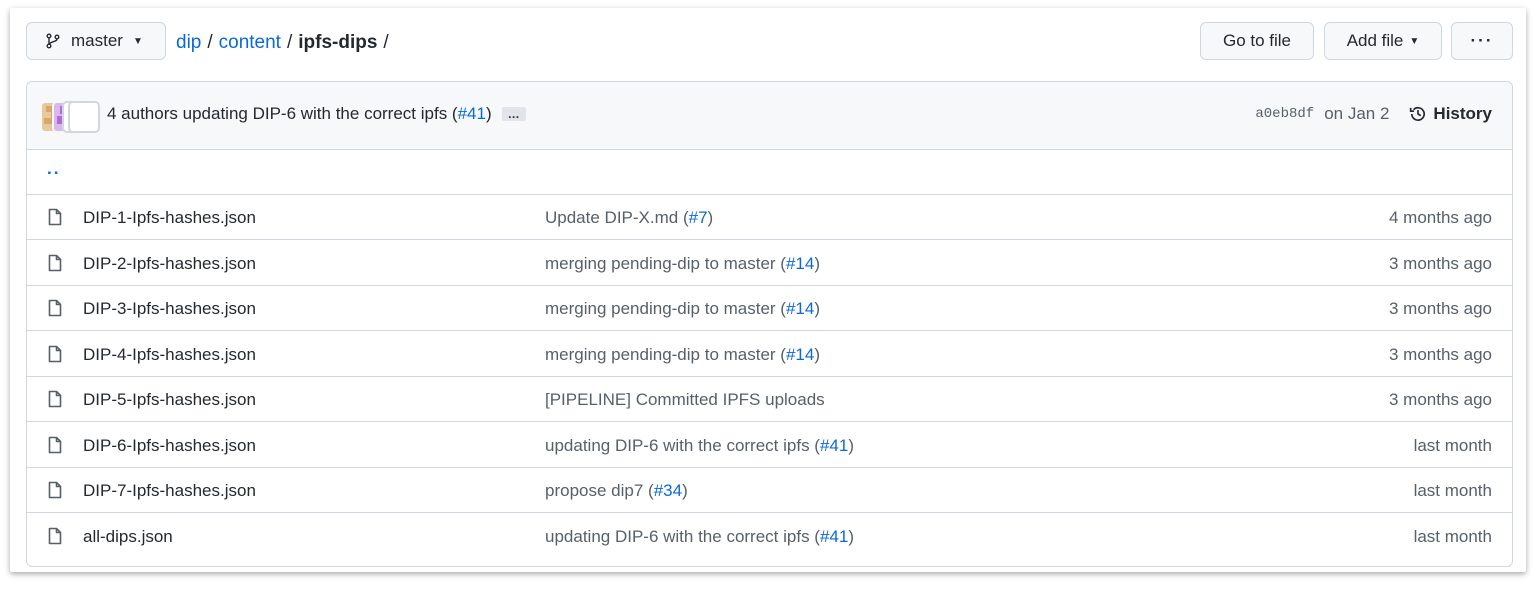 The width and height of the screenshot is (1538, 589). Describe the element at coordinates (169, 309) in the screenshot. I see `file-name: DIP-3-Ipfs-hashes.json` at that location.